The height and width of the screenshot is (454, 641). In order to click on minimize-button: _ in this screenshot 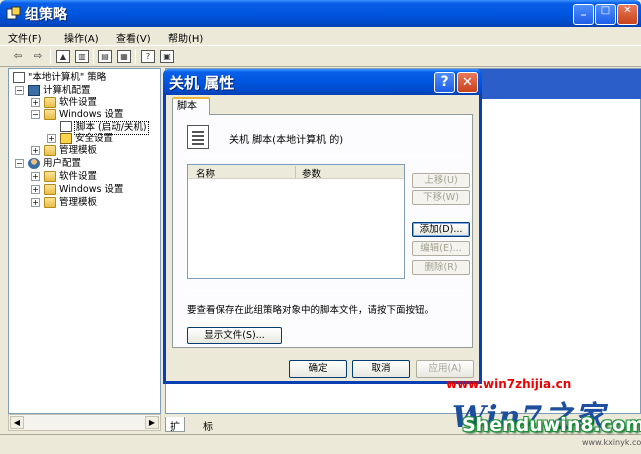, I will do `click(583, 14)`.